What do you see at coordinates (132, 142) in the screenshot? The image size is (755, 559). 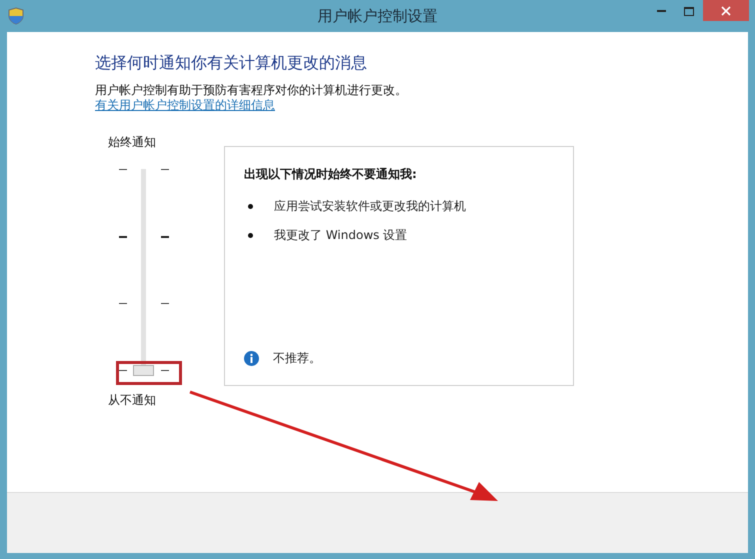 I see `slider-top-label: 始终通知` at bounding box center [132, 142].